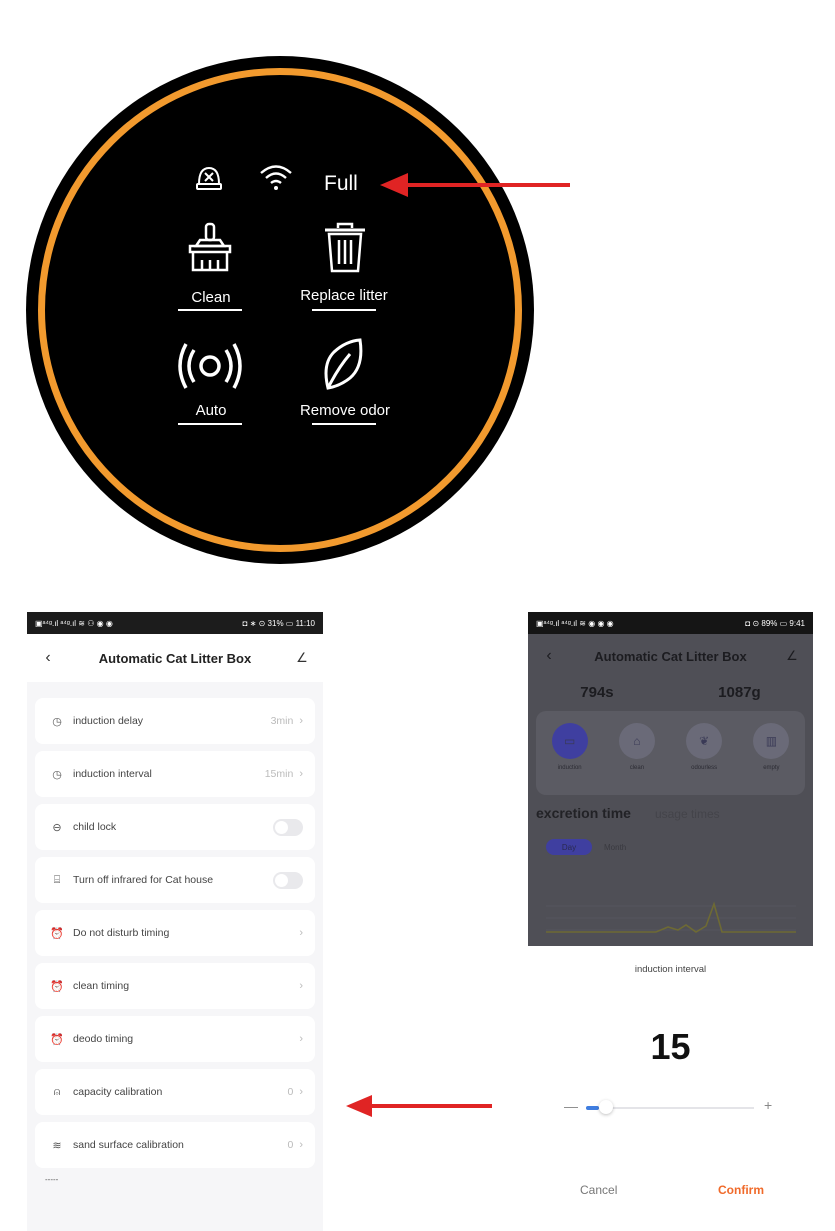 This screenshot has height=1231, width=835. Describe the element at coordinates (475, 185) in the screenshot. I see `annotation-arrow-top` at that location.